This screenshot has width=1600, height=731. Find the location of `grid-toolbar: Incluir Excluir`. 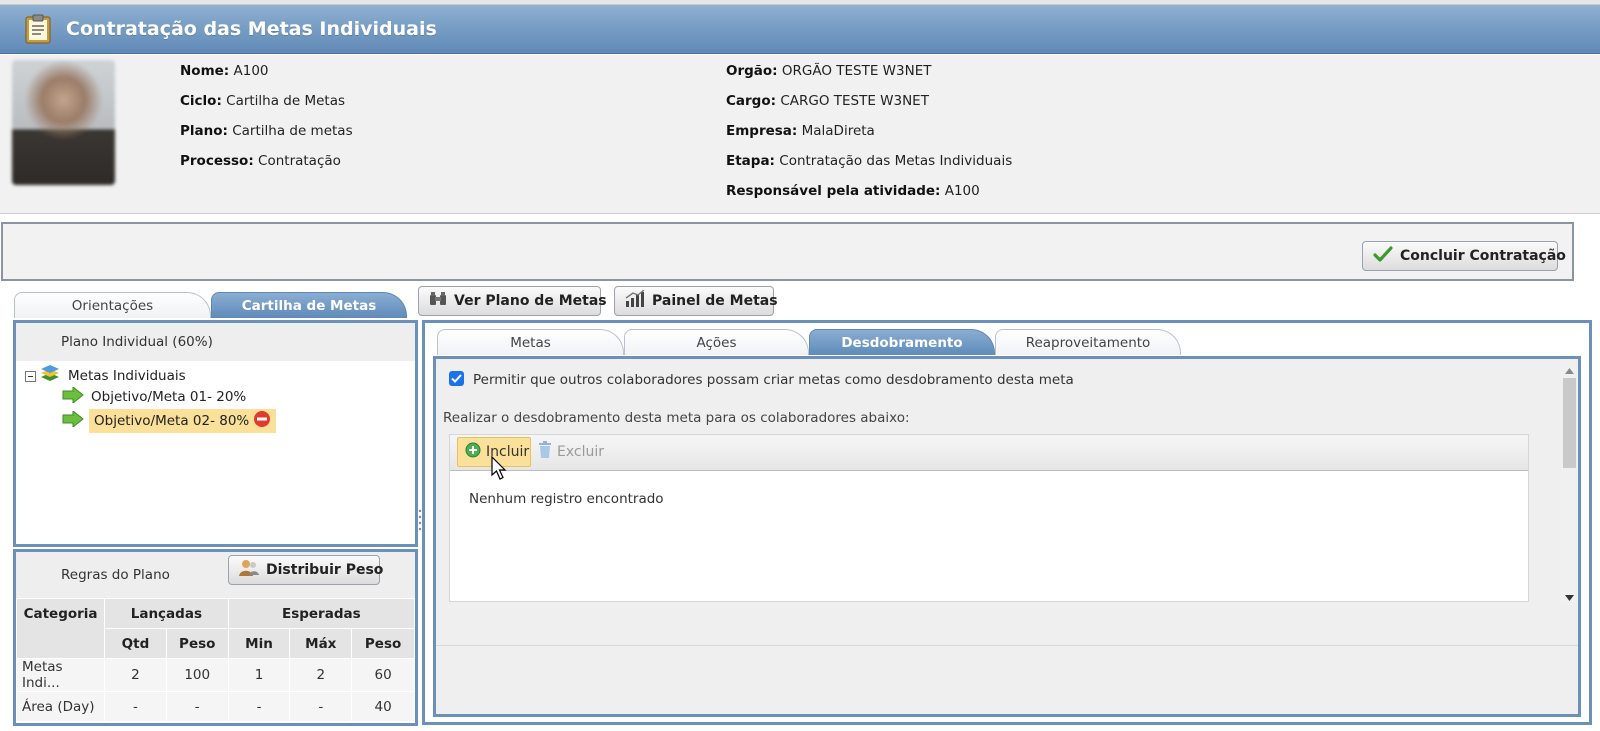

grid-toolbar: Incluir Excluir is located at coordinates (989, 453).